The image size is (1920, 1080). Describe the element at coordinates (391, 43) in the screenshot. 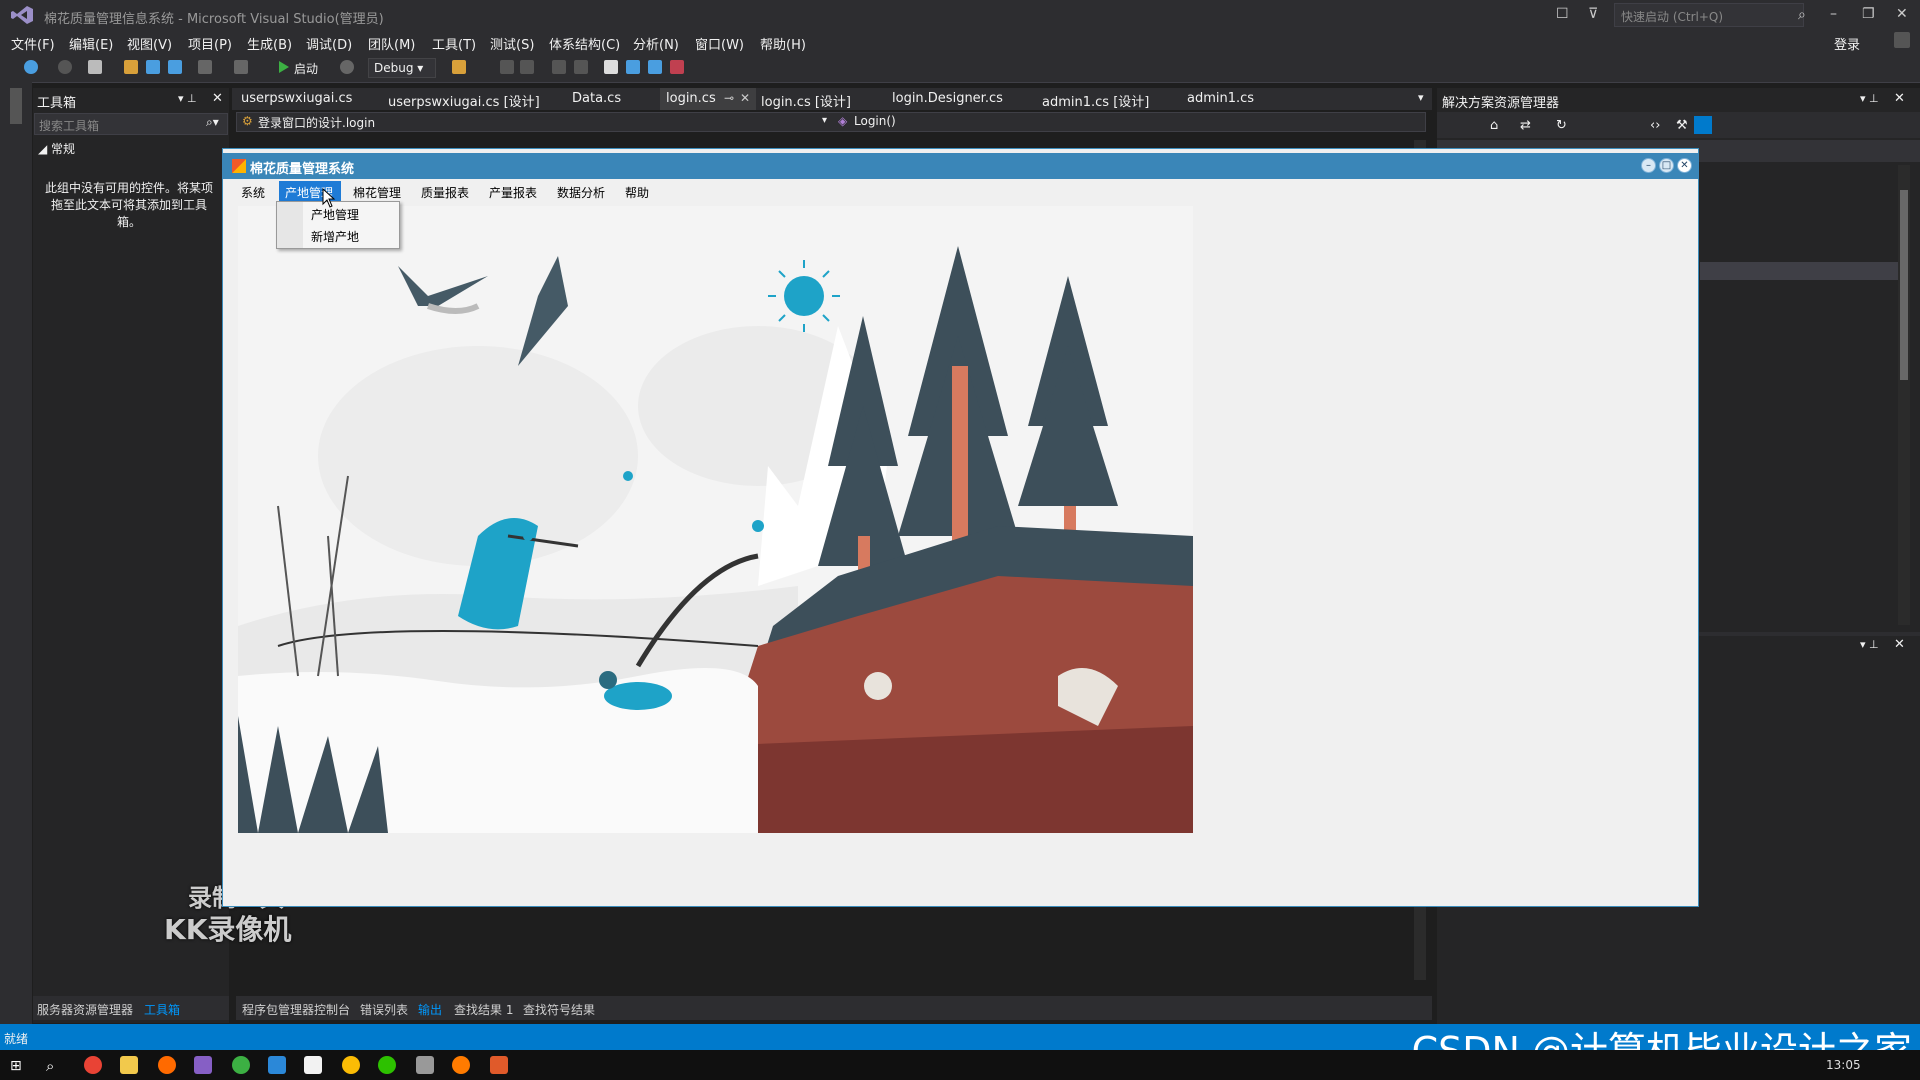

I see `menu-team: 团队(M)` at that location.